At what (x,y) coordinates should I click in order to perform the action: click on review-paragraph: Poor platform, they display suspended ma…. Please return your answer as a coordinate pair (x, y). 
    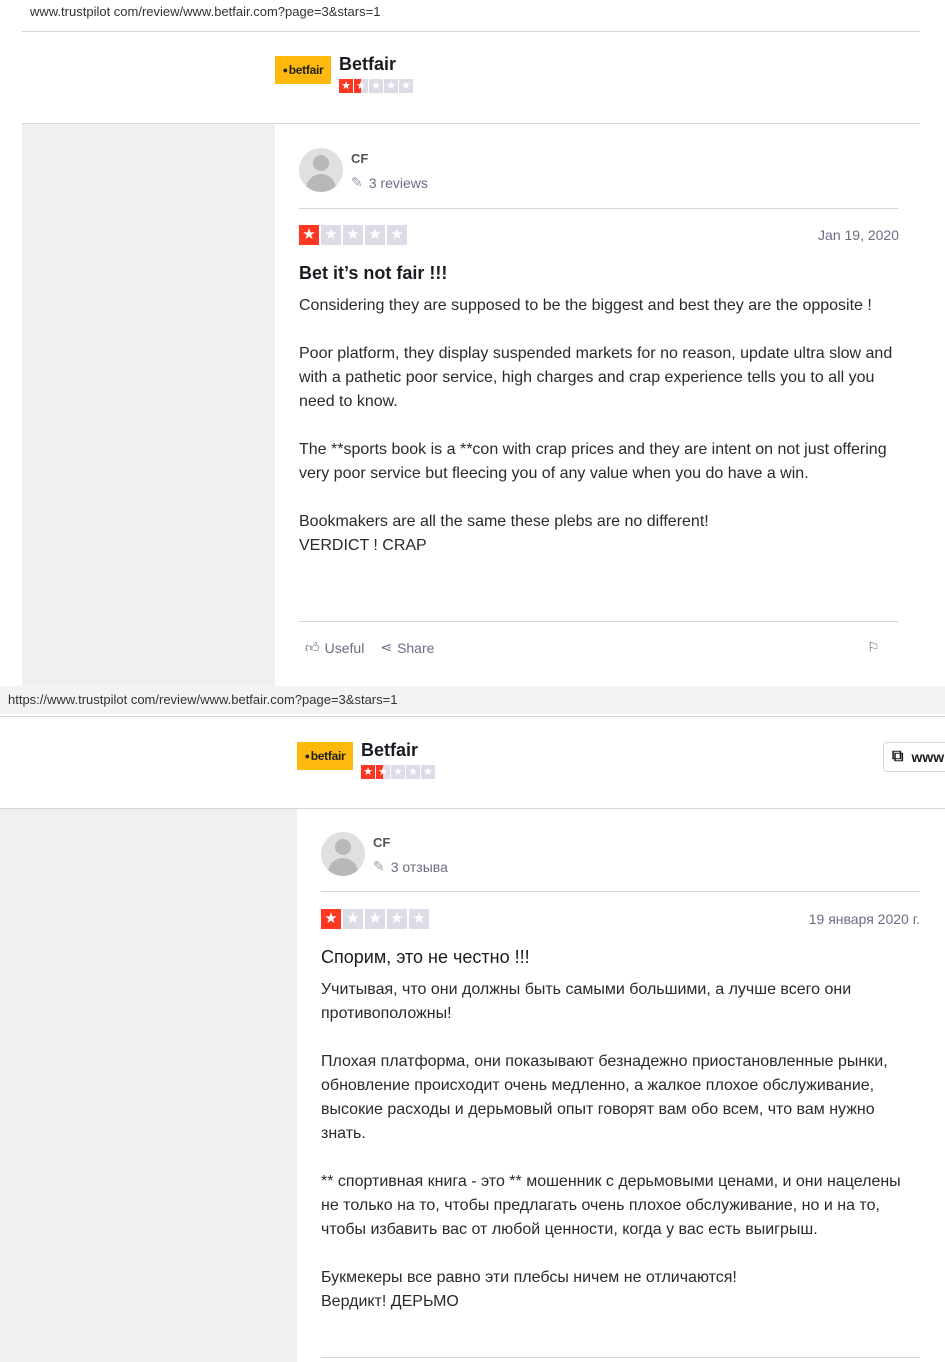
    Looking at the image, I should click on (596, 377).